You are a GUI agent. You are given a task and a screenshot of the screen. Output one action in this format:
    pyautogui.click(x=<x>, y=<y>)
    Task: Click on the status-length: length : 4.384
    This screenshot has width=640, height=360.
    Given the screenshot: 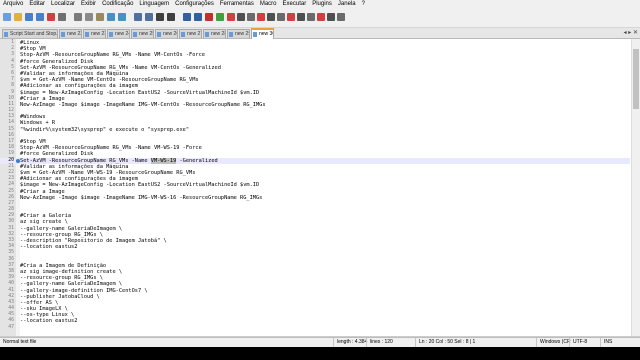 What is the action you would take?
    pyautogui.click(x=351, y=342)
    